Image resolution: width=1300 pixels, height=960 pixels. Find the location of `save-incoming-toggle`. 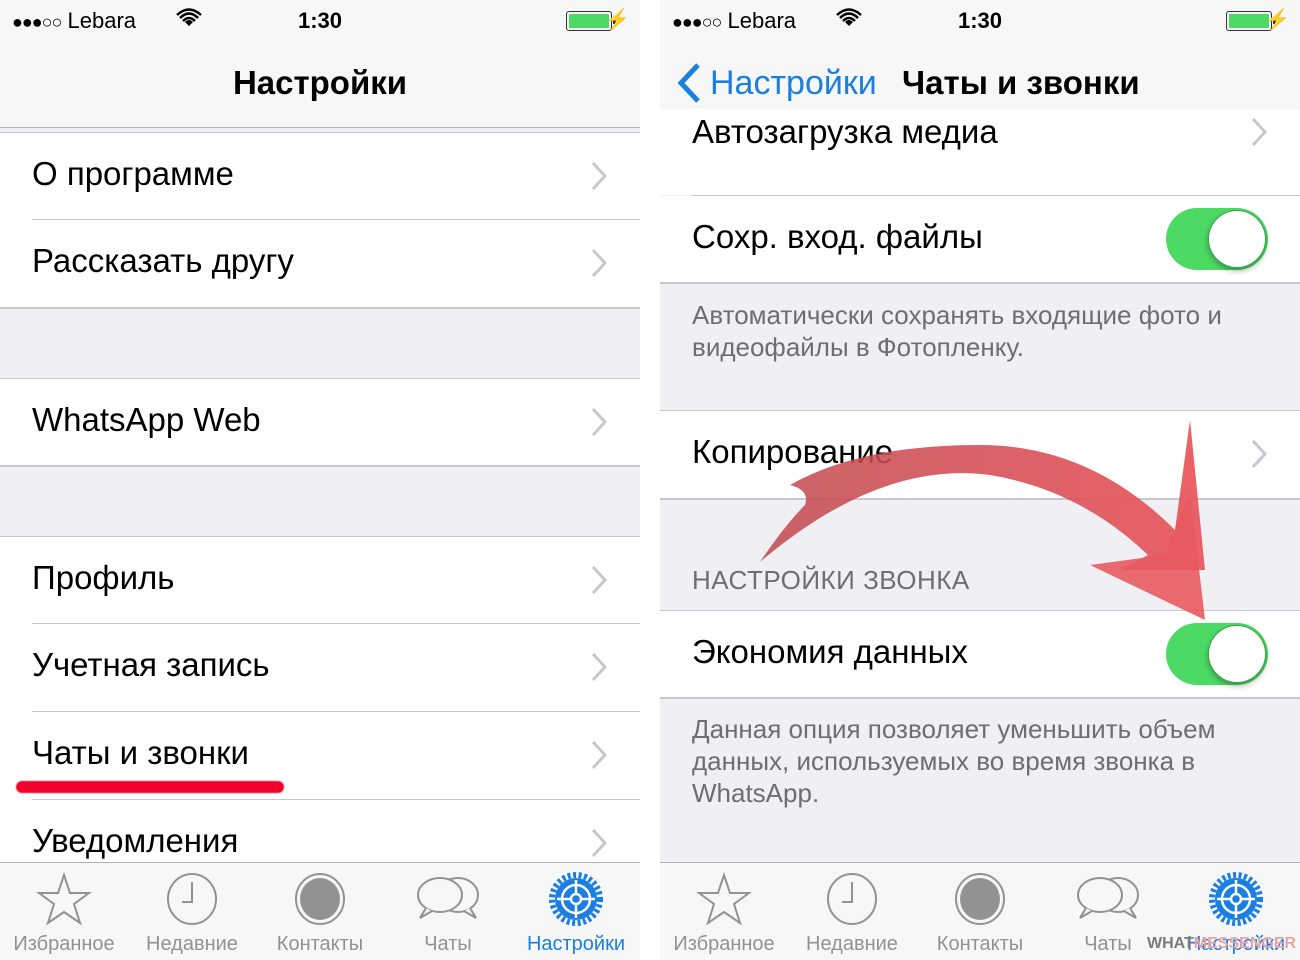

save-incoming-toggle is located at coordinates (1217, 239).